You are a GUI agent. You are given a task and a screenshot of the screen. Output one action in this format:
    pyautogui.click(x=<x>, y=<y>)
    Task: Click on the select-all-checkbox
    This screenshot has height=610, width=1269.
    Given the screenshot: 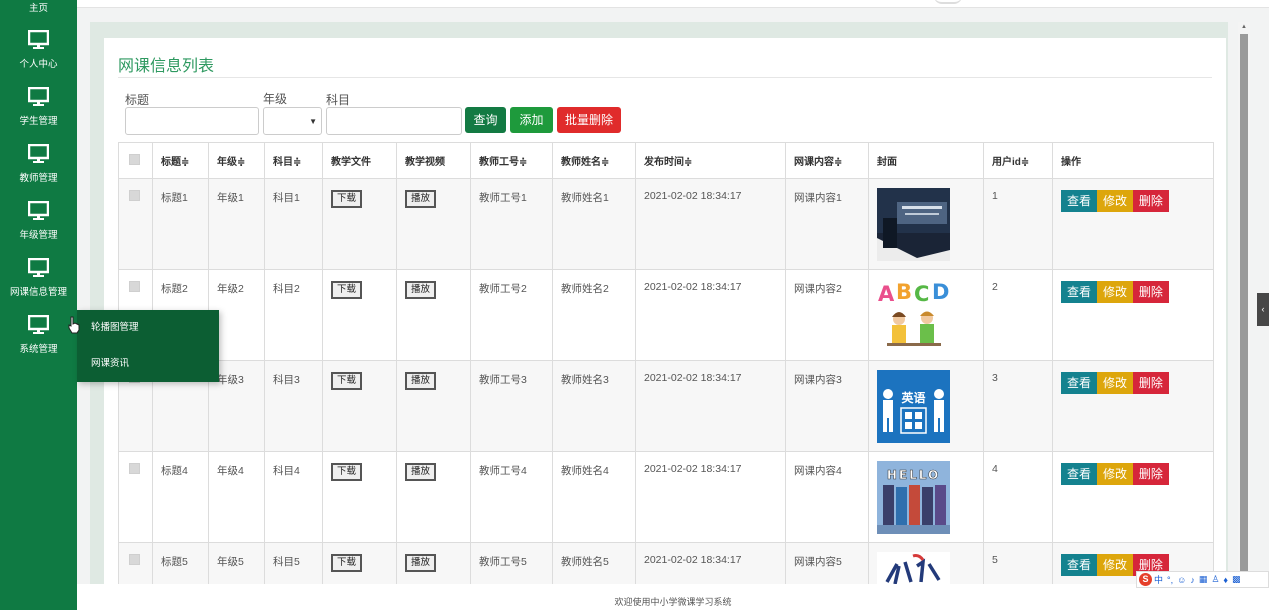 What is the action you would take?
    pyautogui.click(x=134, y=159)
    